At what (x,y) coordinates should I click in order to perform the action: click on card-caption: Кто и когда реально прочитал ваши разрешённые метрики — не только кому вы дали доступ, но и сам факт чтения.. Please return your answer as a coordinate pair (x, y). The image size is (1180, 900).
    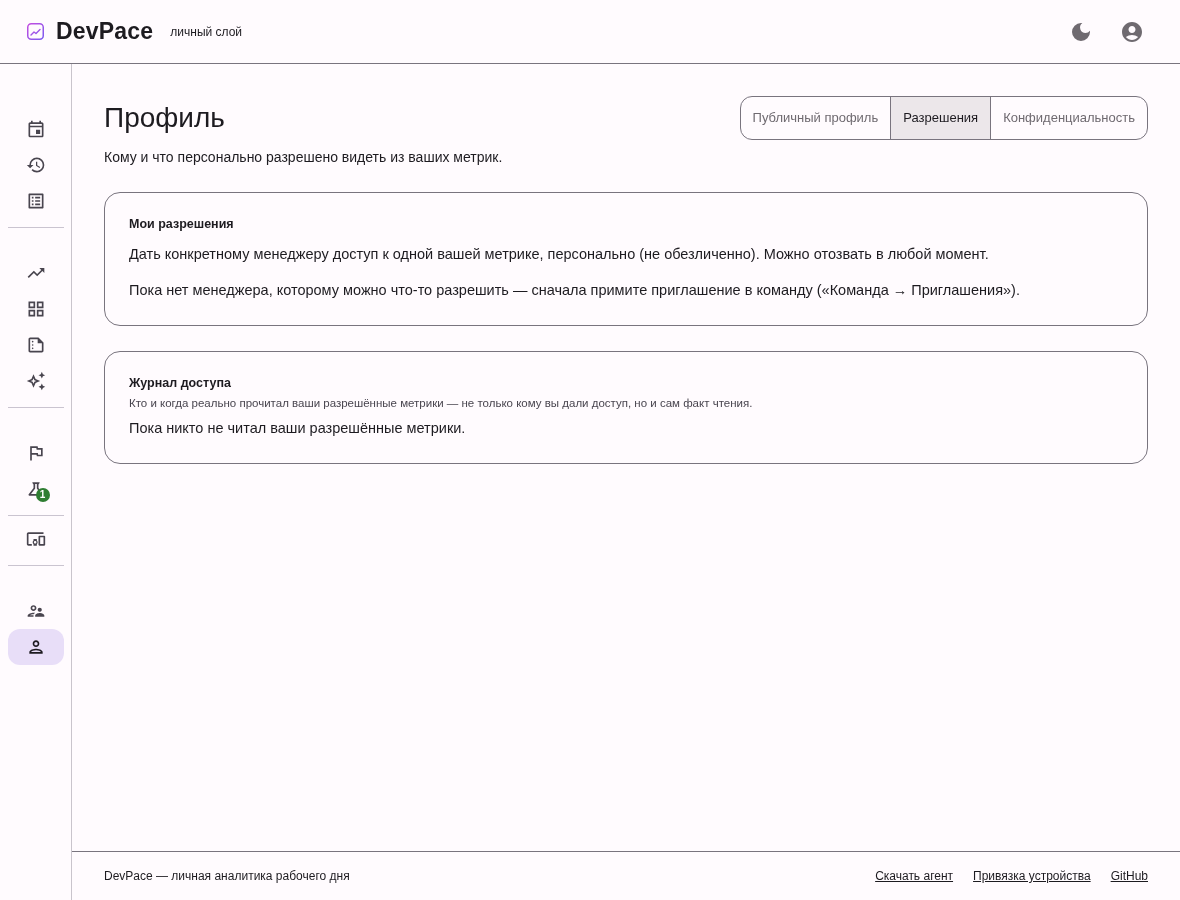
    Looking at the image, I should click on (441, 403).